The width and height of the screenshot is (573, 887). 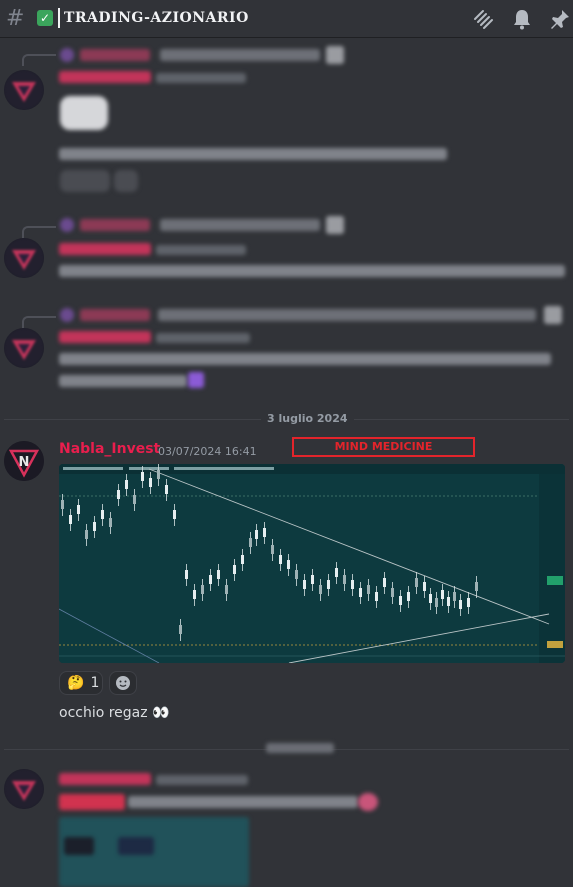 What do you see at coordinates (109, 449) in the screenshot?
I see `message-author: Nabla_Invest` at bounding box center [109, 449].